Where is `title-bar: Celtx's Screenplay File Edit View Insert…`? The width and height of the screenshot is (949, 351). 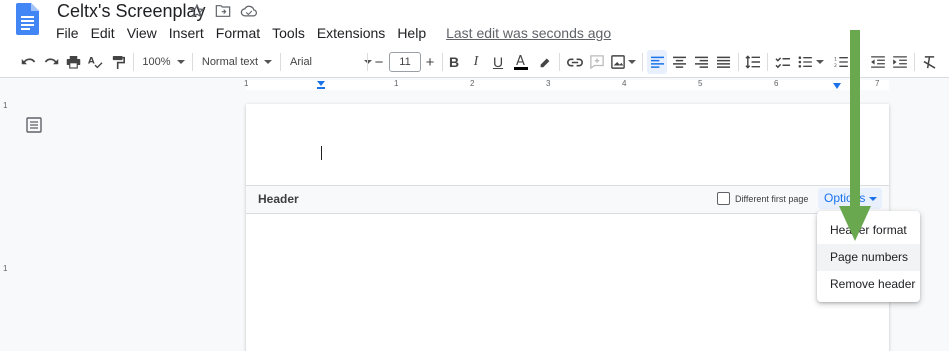
title-bar: Celtx's Screenplay File Edit View Insert… is located at coordinates (474, 23).